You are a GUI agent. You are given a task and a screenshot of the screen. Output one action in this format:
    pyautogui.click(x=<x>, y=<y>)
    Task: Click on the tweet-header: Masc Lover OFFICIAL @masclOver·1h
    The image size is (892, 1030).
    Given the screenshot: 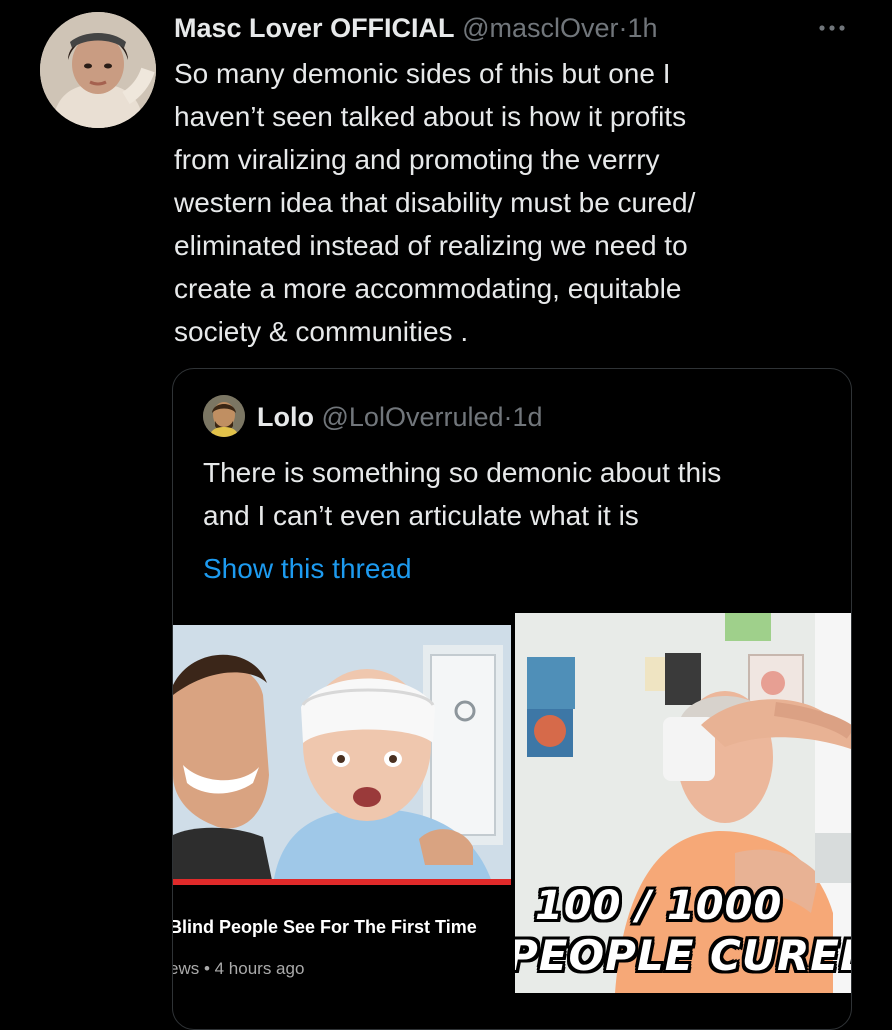 What is the action you would take?
    pyautogui.click(x=416, y=28)
    